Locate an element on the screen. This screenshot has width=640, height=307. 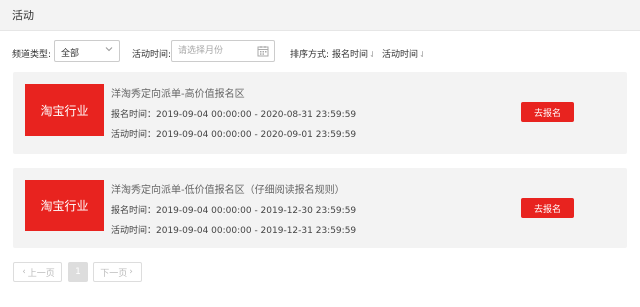
sort-label: 排序方式: is located at coordinates (310, 55).